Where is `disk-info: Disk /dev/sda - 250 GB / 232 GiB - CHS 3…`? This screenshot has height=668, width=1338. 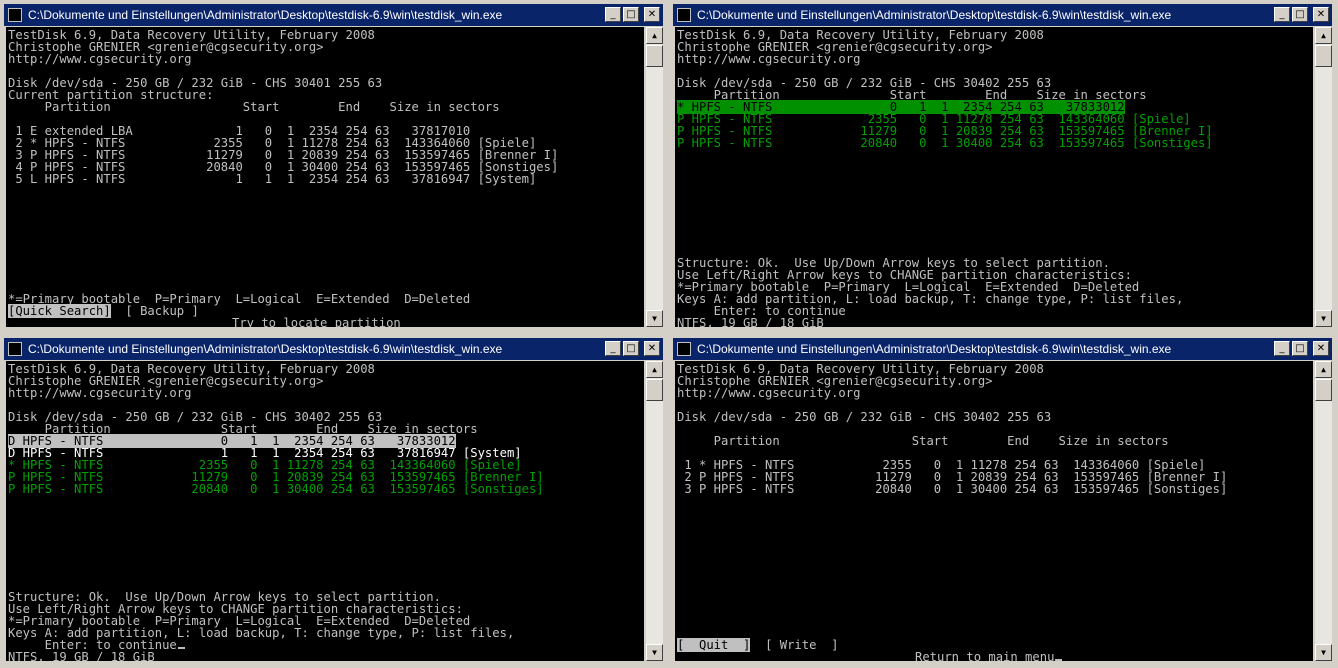
disk-info: Disk /dev/sda - 250 GB / 232 GiB - CHS 3… is located at coordinates (864, 417).